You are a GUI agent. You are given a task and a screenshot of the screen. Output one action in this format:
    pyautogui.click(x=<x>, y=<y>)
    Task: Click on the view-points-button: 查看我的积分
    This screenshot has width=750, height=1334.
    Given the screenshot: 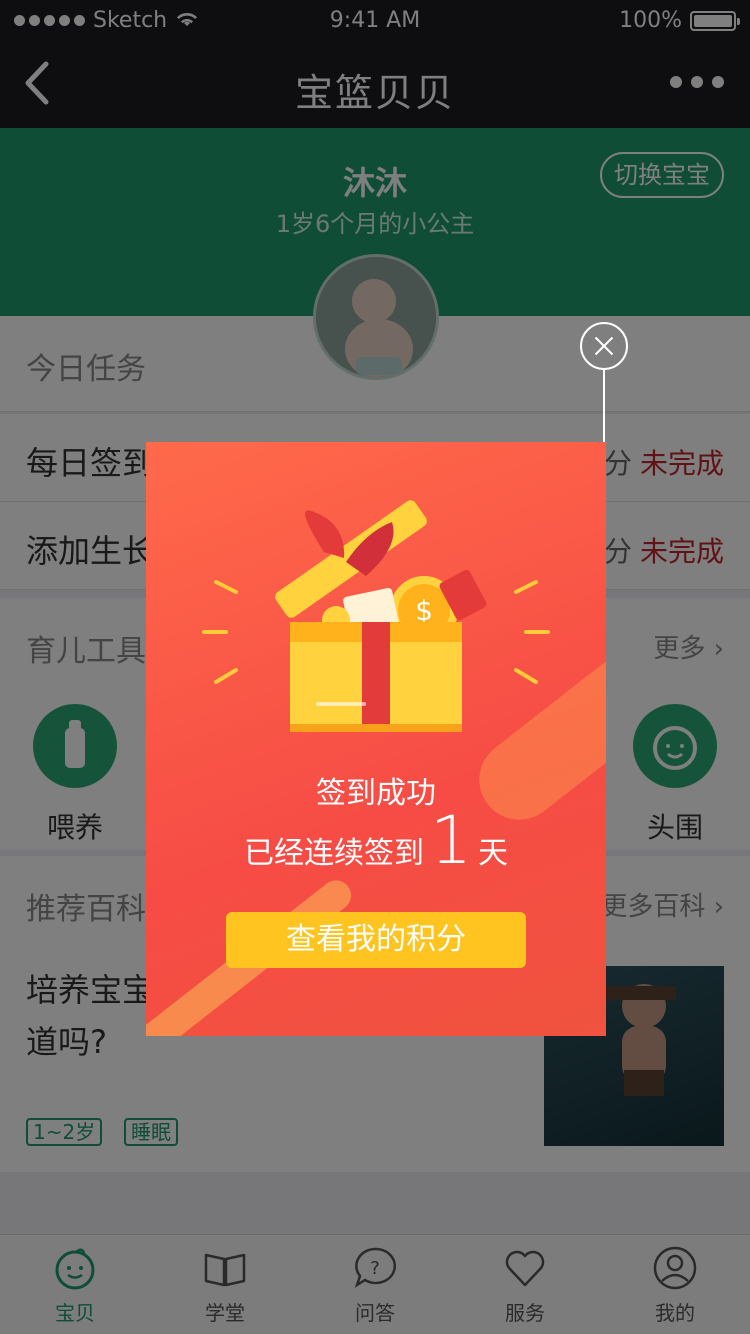 What is the action you would take?
    pyautogui.click(x=376, y=940)
    